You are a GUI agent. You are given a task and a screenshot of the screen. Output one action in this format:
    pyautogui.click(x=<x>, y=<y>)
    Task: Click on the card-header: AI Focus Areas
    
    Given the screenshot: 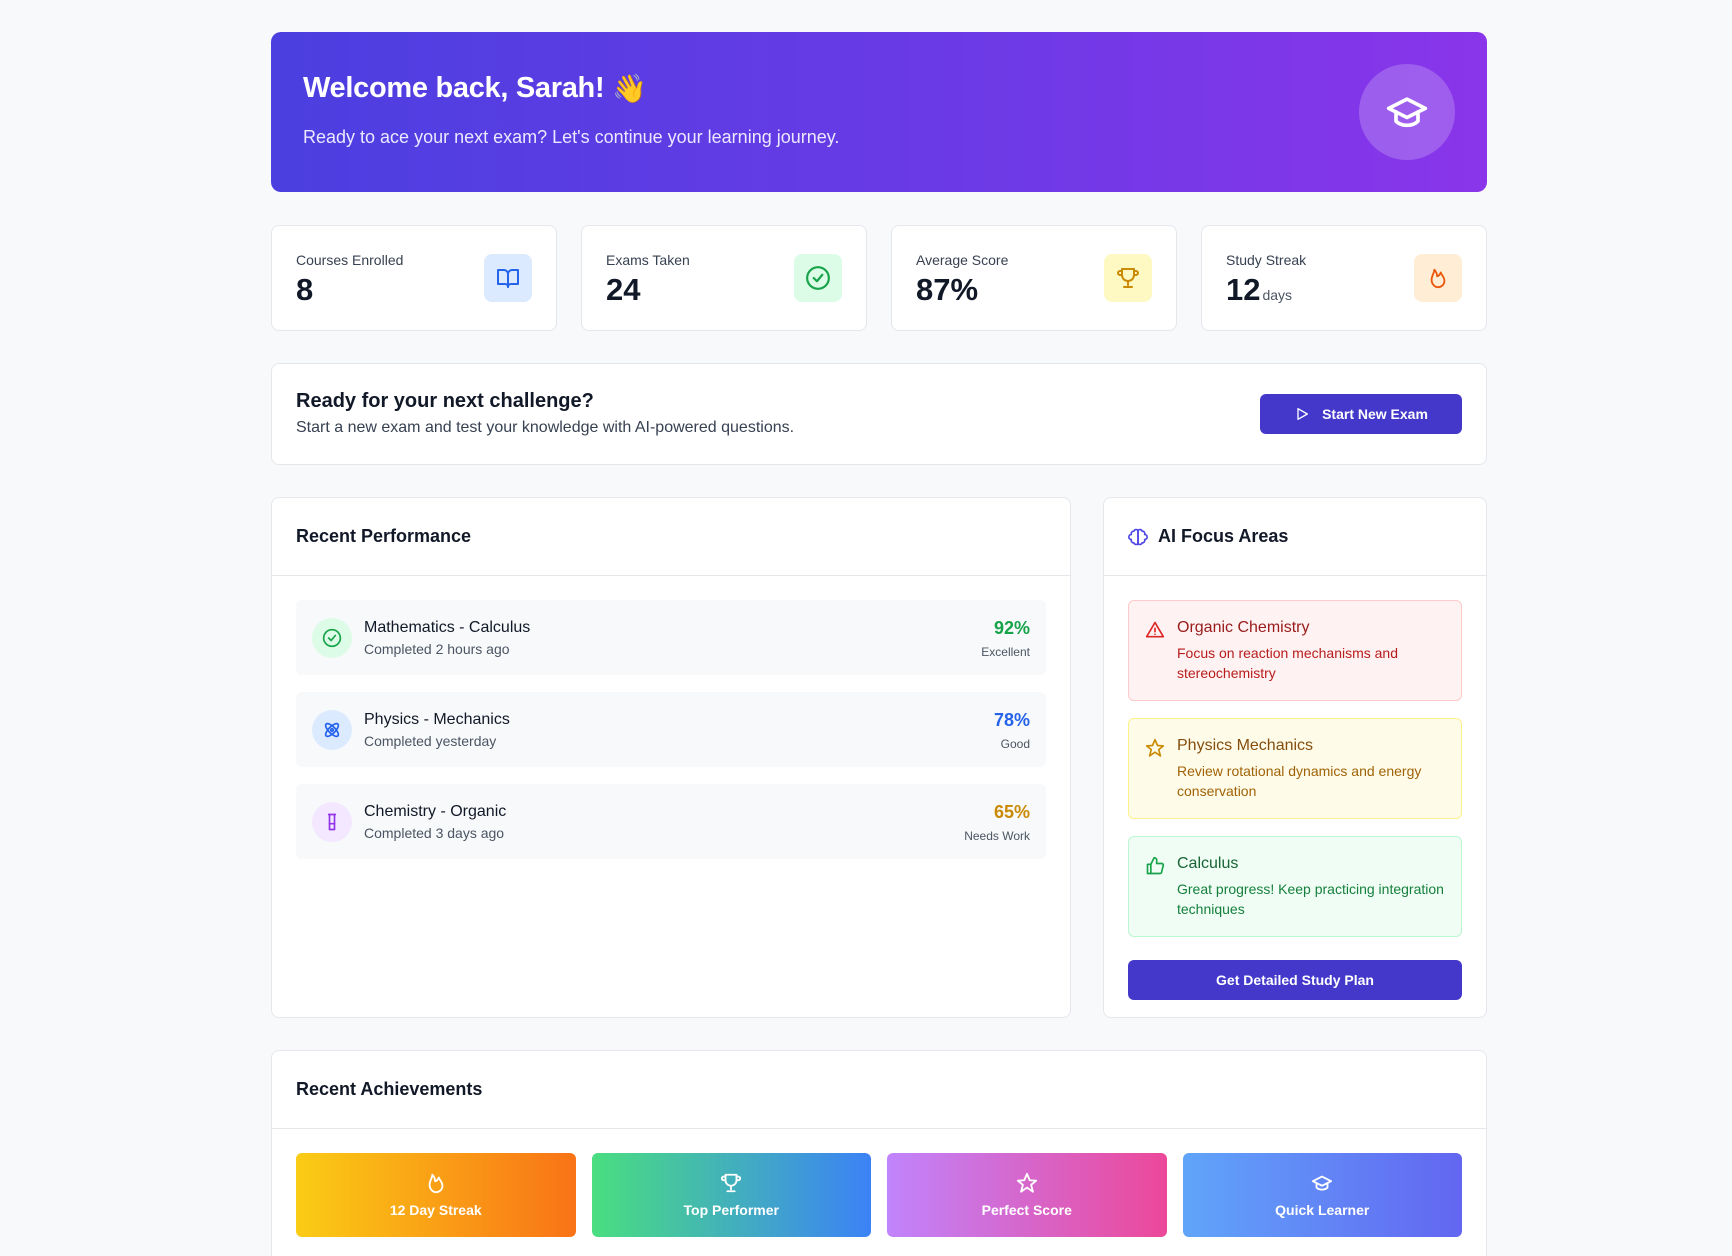 What is the action you would take?
    pyautogui.click(x=1295, y=537)
    